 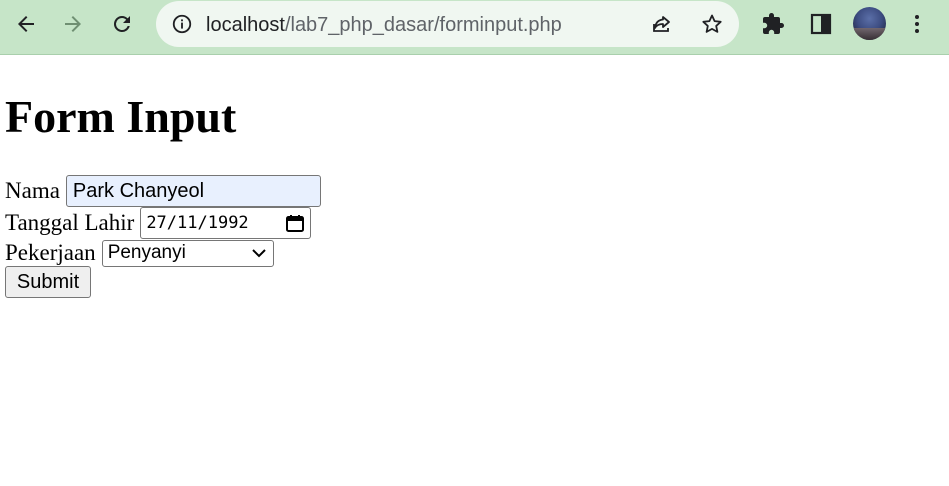 I want to click on tanggal-lahir-input: 27/11/1992, so click(x=226, y=223).